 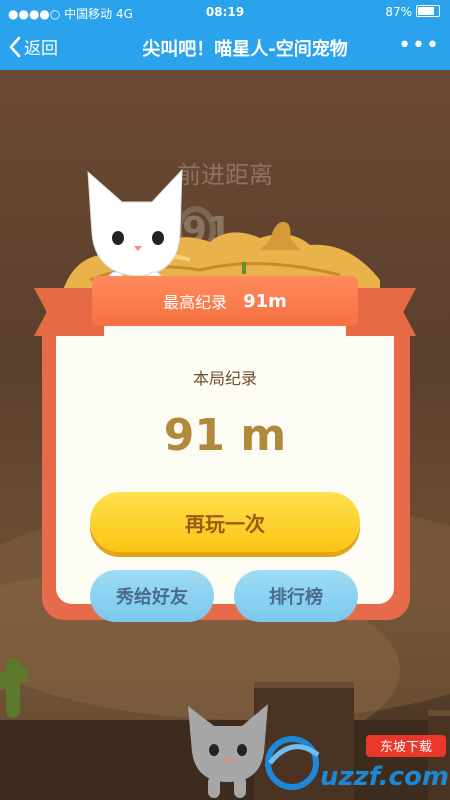 I want to click on page-title: 尖叫吧！喵星人-空间宠物, so click(x=245, y=49).